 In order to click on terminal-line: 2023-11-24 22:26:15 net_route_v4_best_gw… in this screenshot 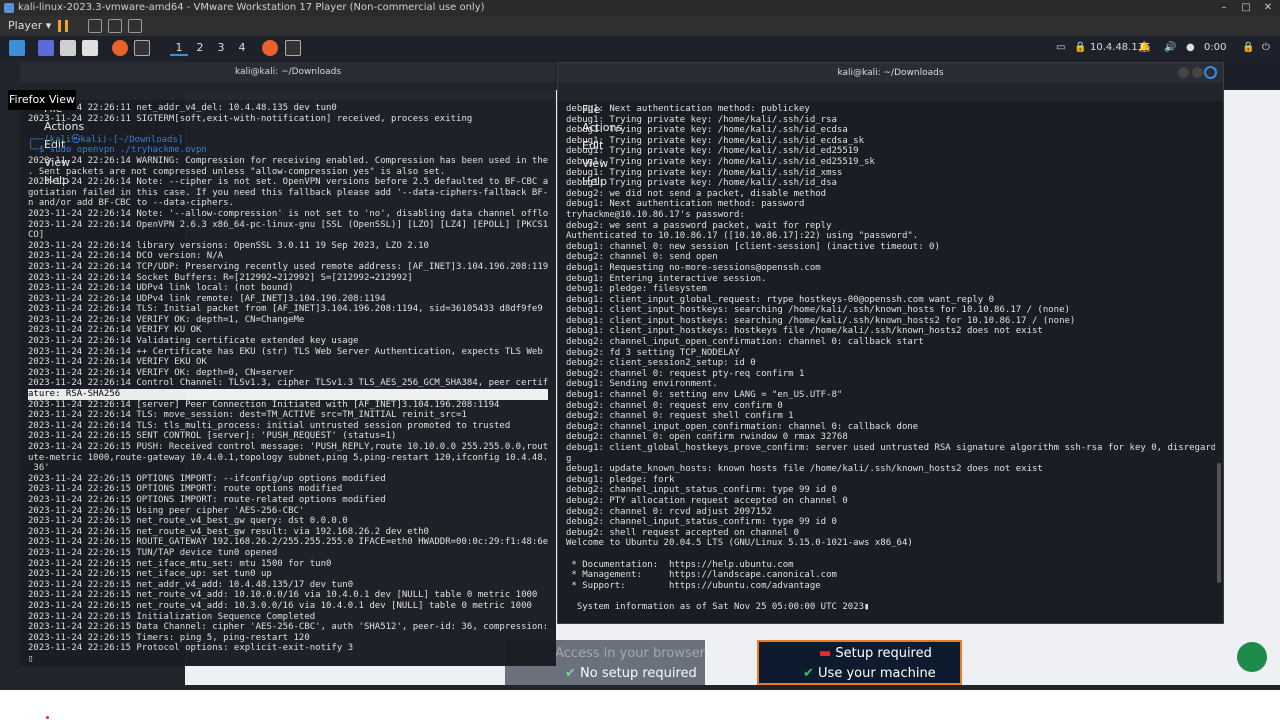, I will do `click(228, 531)`.